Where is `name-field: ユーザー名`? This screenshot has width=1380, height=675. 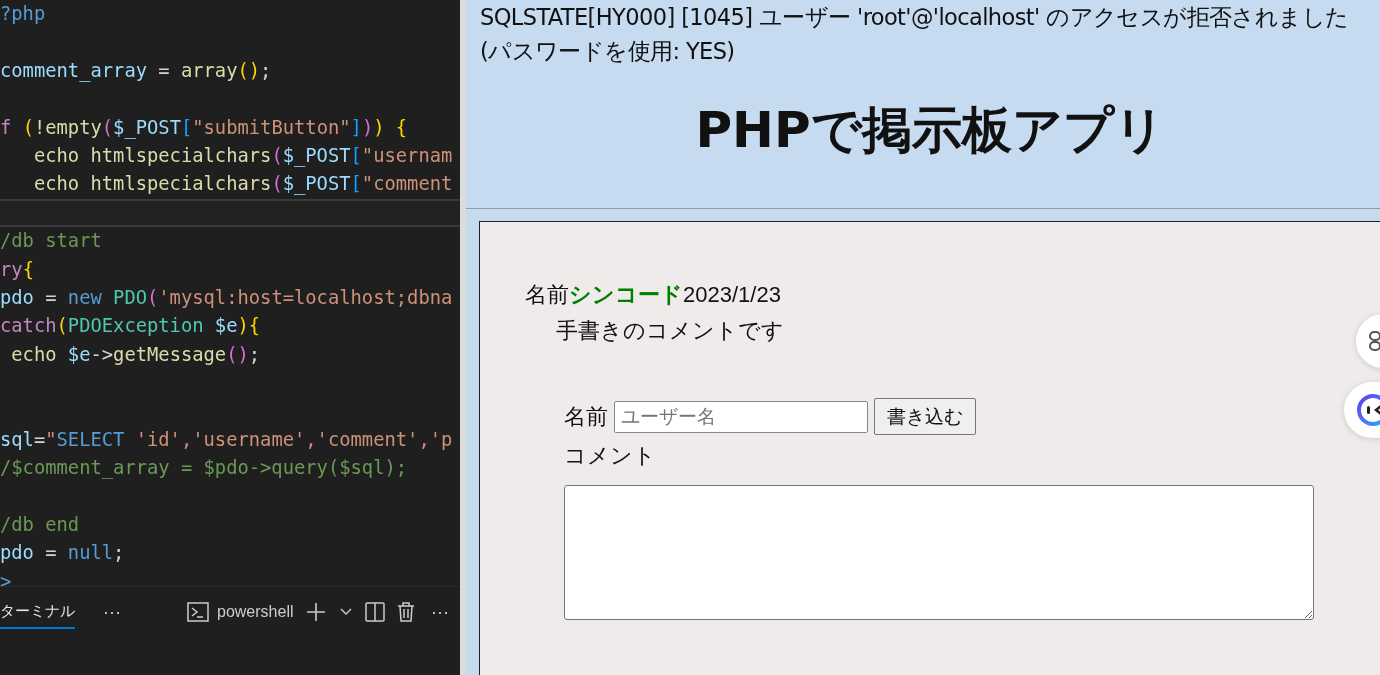
name-field: ユーザー名 is located at coordinates (741, 416).